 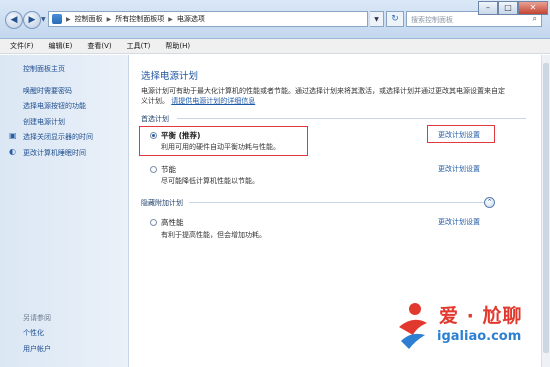 What do you see at coordinates (22, 46) in the screenshot?
I see `menu-file: 文件(F)` at bounding box center [22, 46].